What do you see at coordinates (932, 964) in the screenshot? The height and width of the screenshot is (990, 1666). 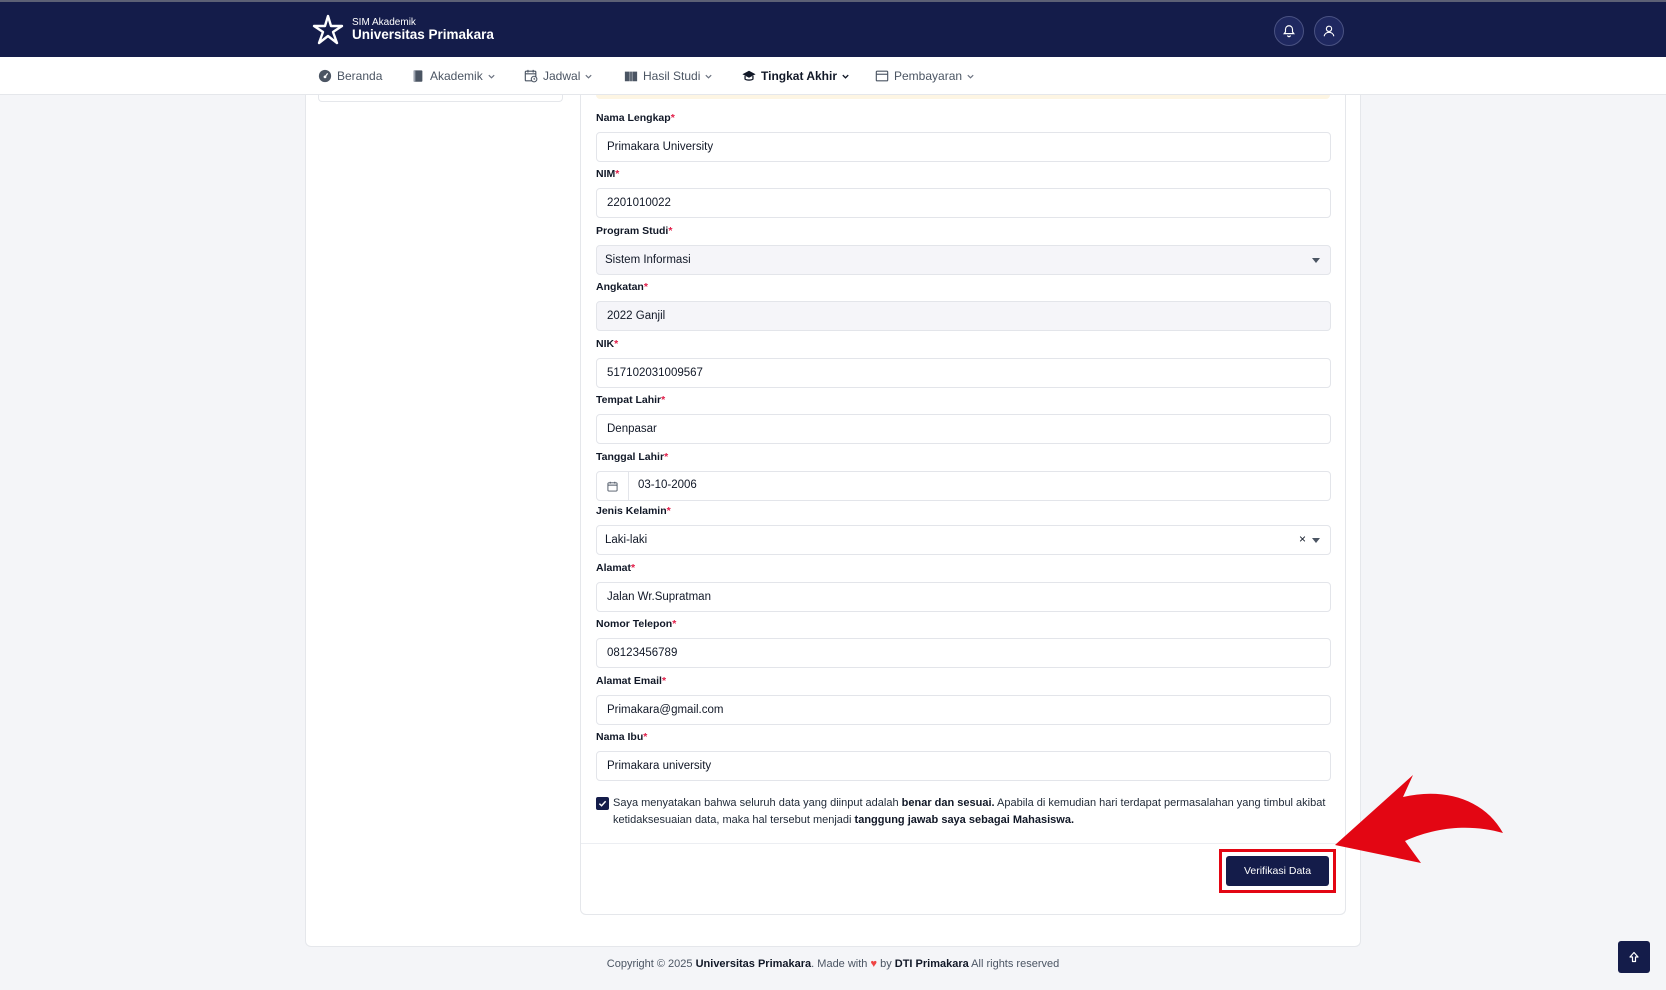 I see `footer-team-link: DTI Primakara` at bounding box center [932, 964].